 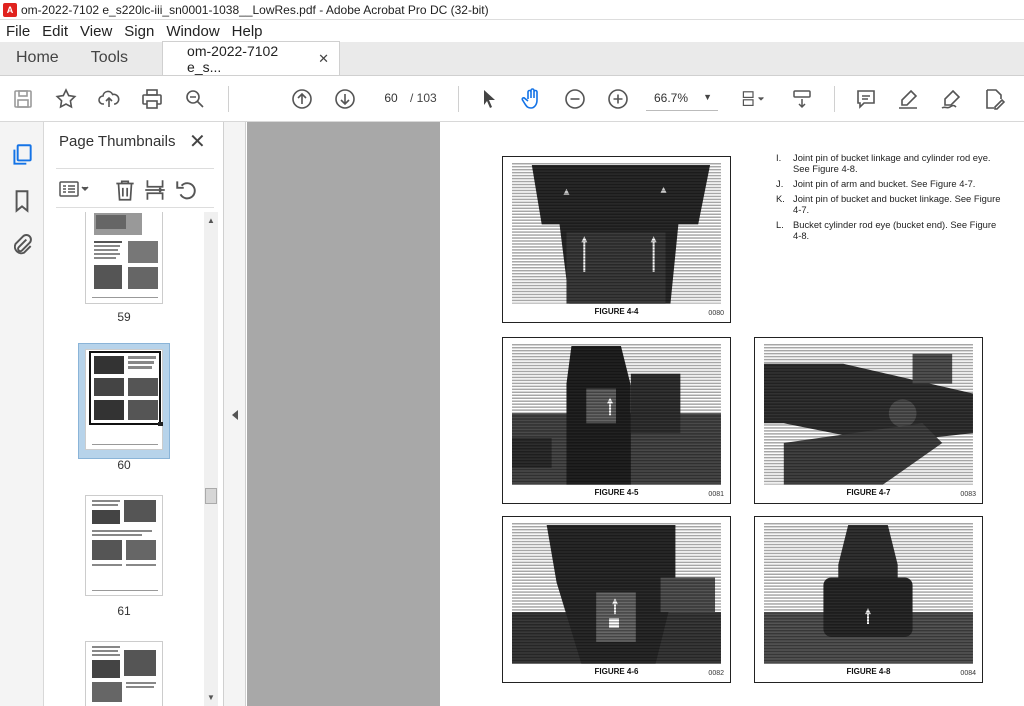 I want to click on previous-page-icon, so click(x=302, y=99).